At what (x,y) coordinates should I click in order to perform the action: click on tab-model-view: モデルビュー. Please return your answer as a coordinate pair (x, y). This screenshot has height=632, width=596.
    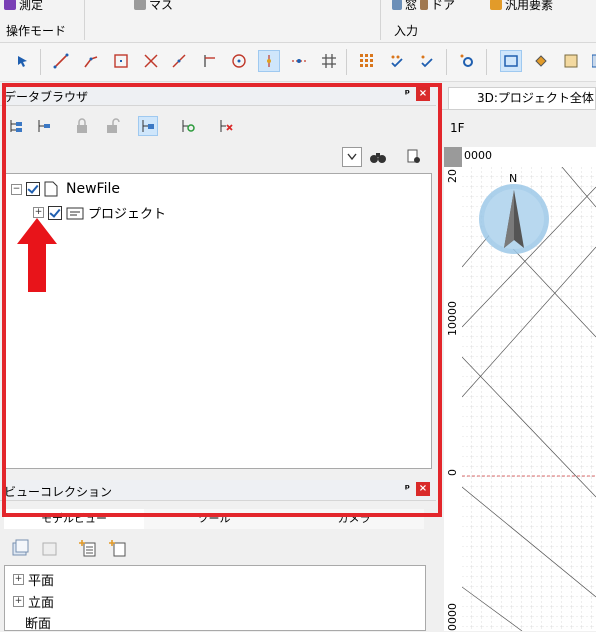
    Looking at the image, I should click on (74, 519).